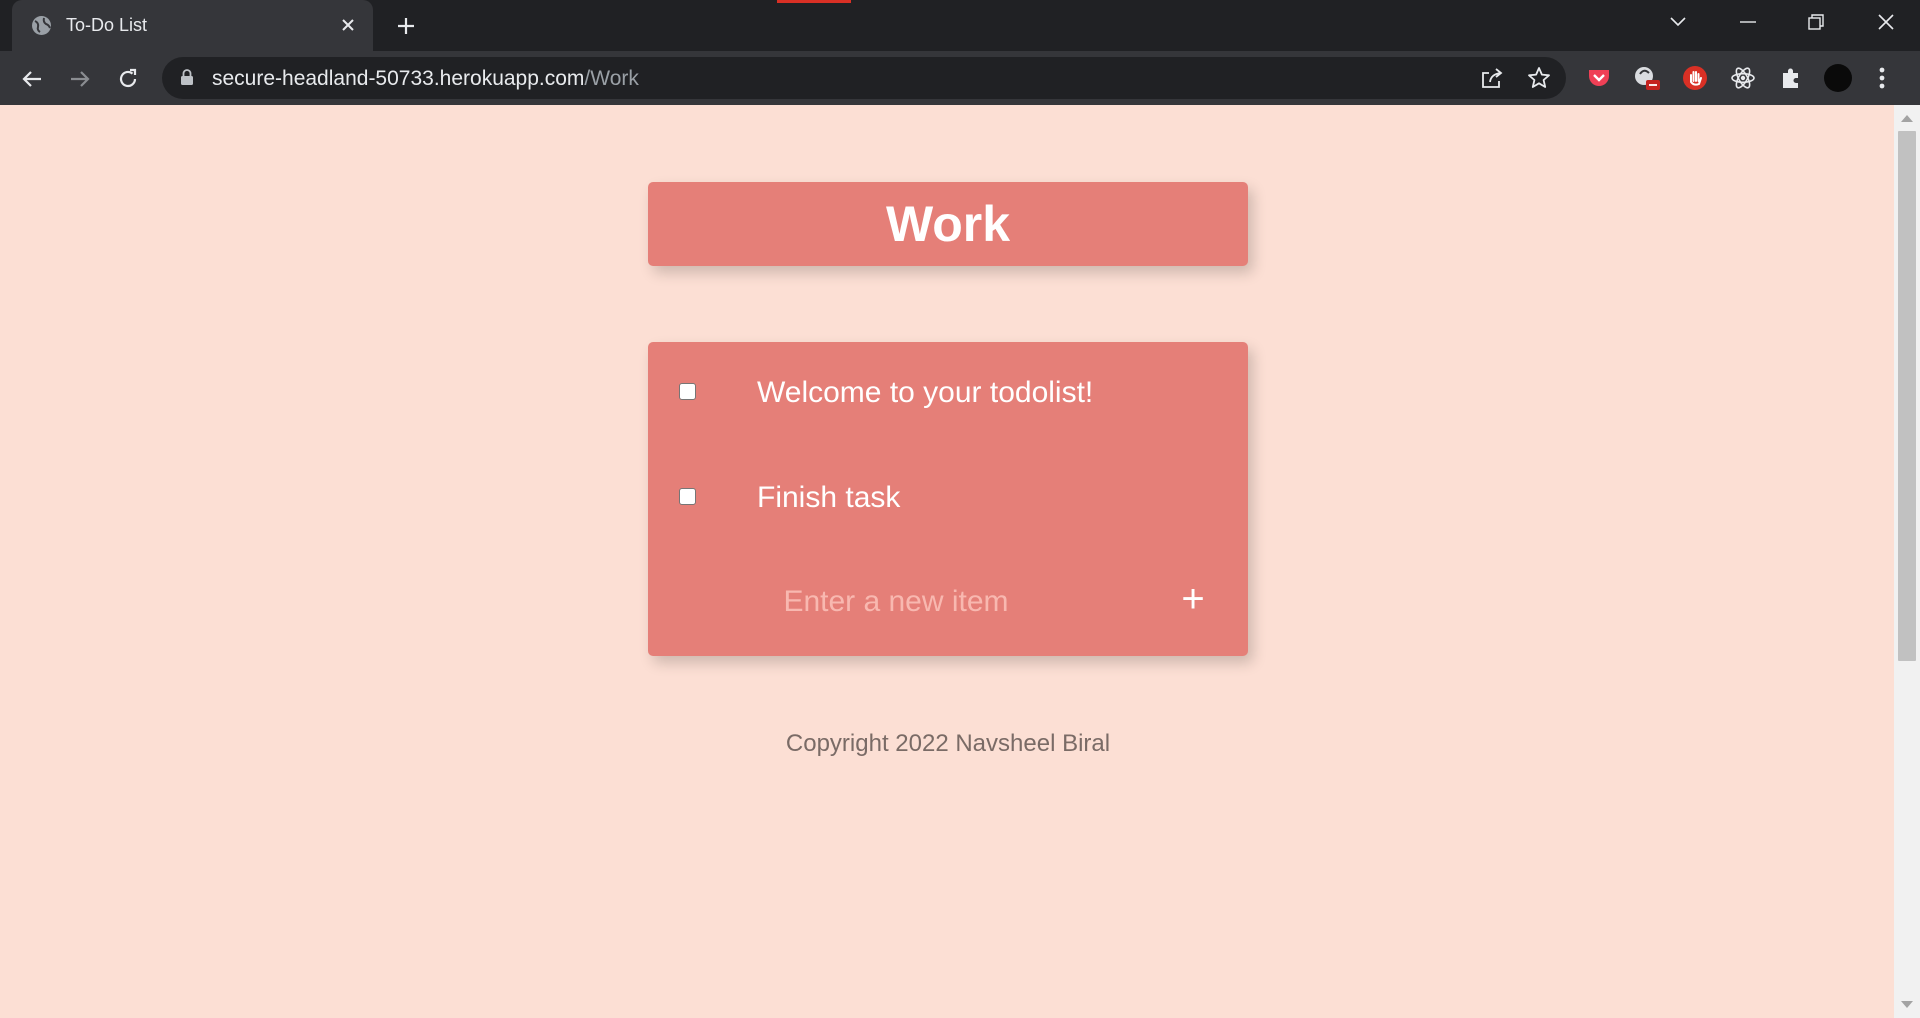 The width and height of the screenshot is (1920, 1018). Describe the element at coordinates (1678, 22) in the screenshot. I see `tab-search-icon` at that location.